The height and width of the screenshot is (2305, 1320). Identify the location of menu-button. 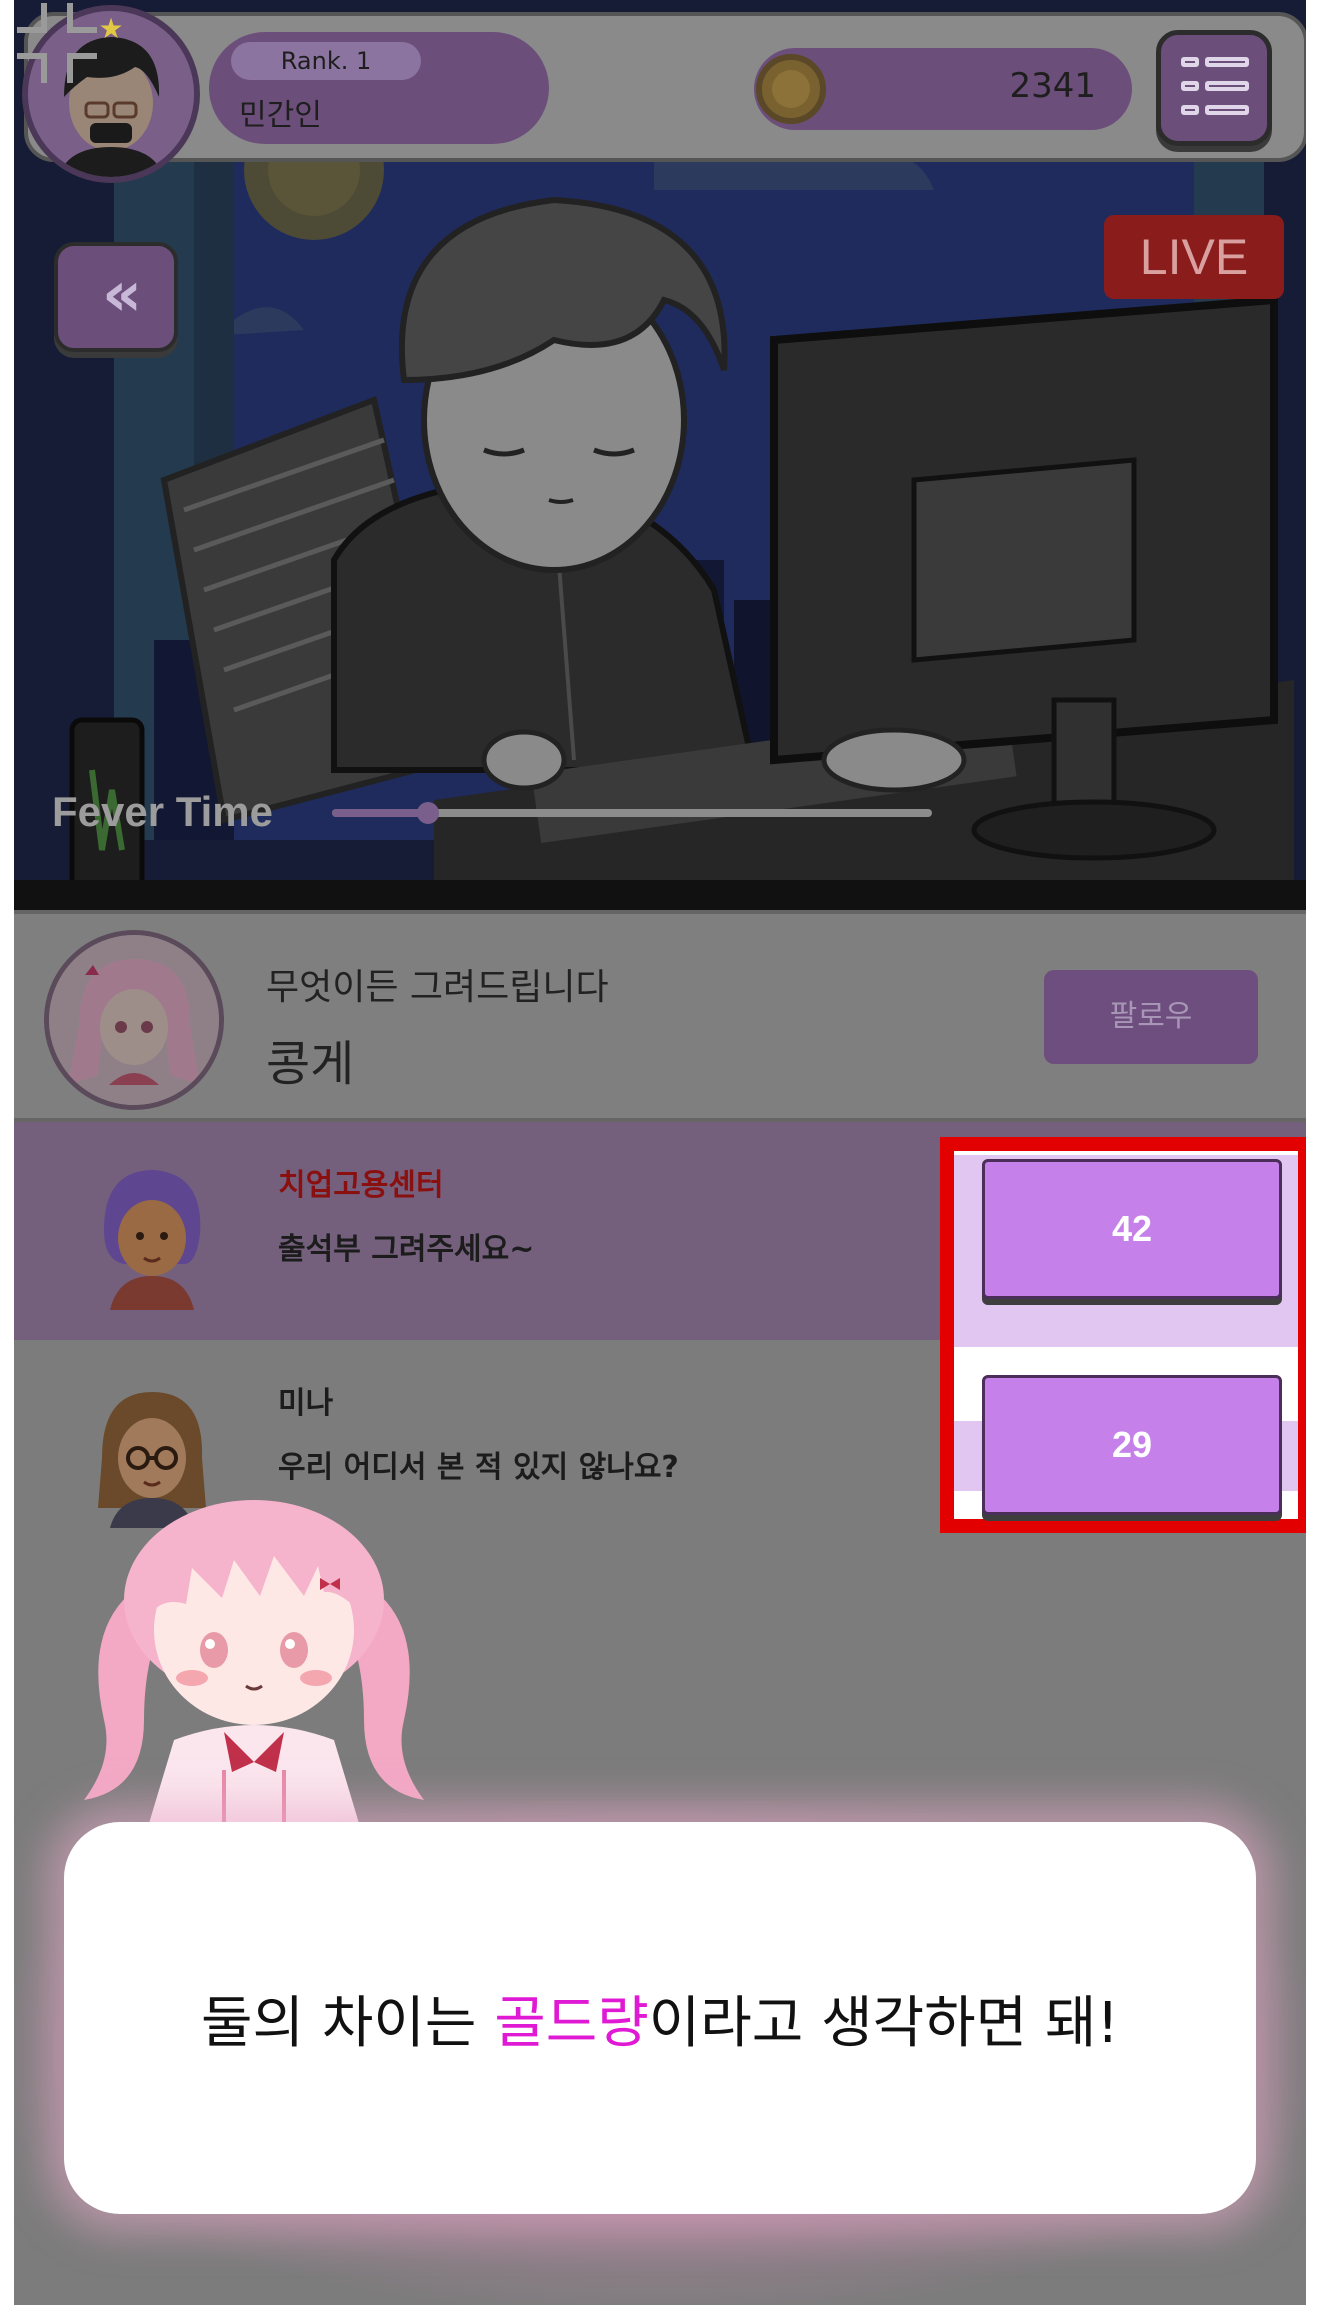
(1214, 88).